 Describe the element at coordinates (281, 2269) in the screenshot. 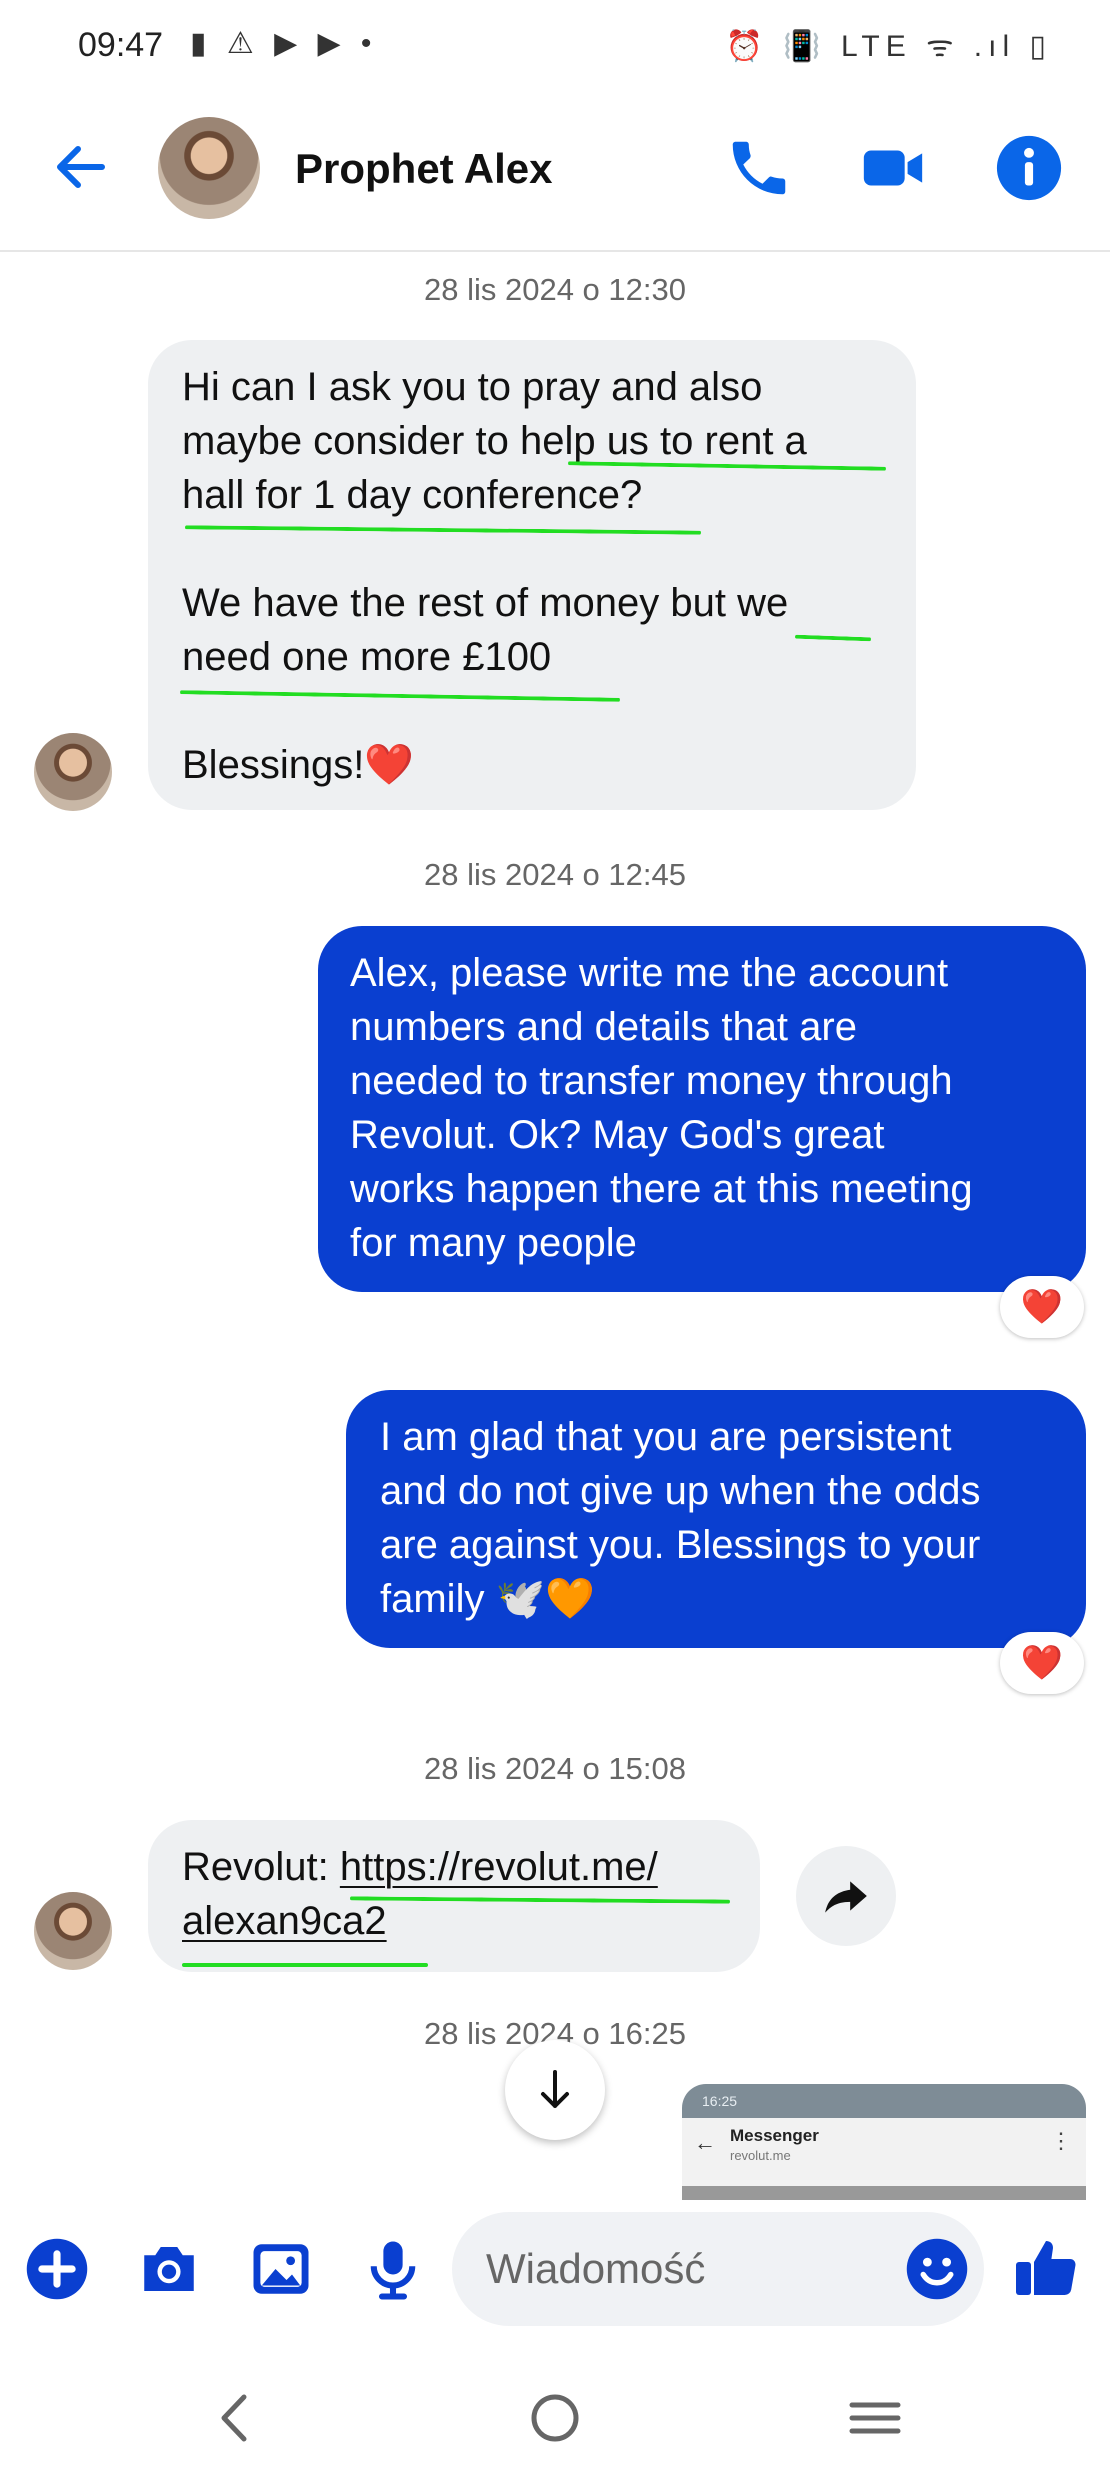

I see `gallery-icon` at that location.